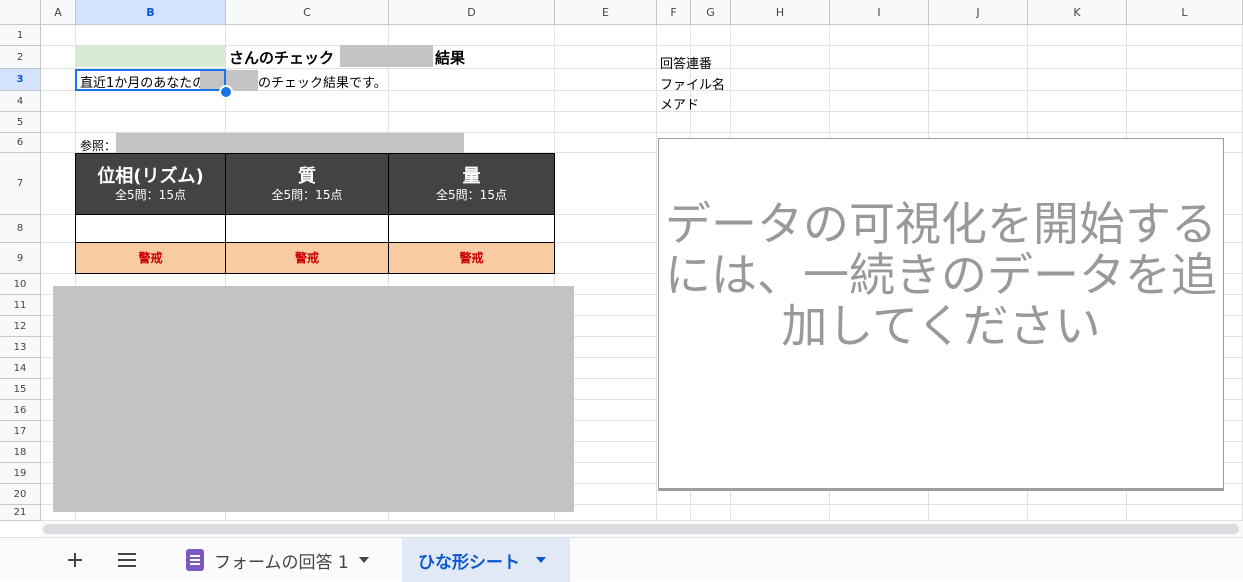 The height and width of the screenshot is (582, 1243). Describe the element at coordinates (450, 58) in the screenshot. I see `title-text-2: 結果` at that location.